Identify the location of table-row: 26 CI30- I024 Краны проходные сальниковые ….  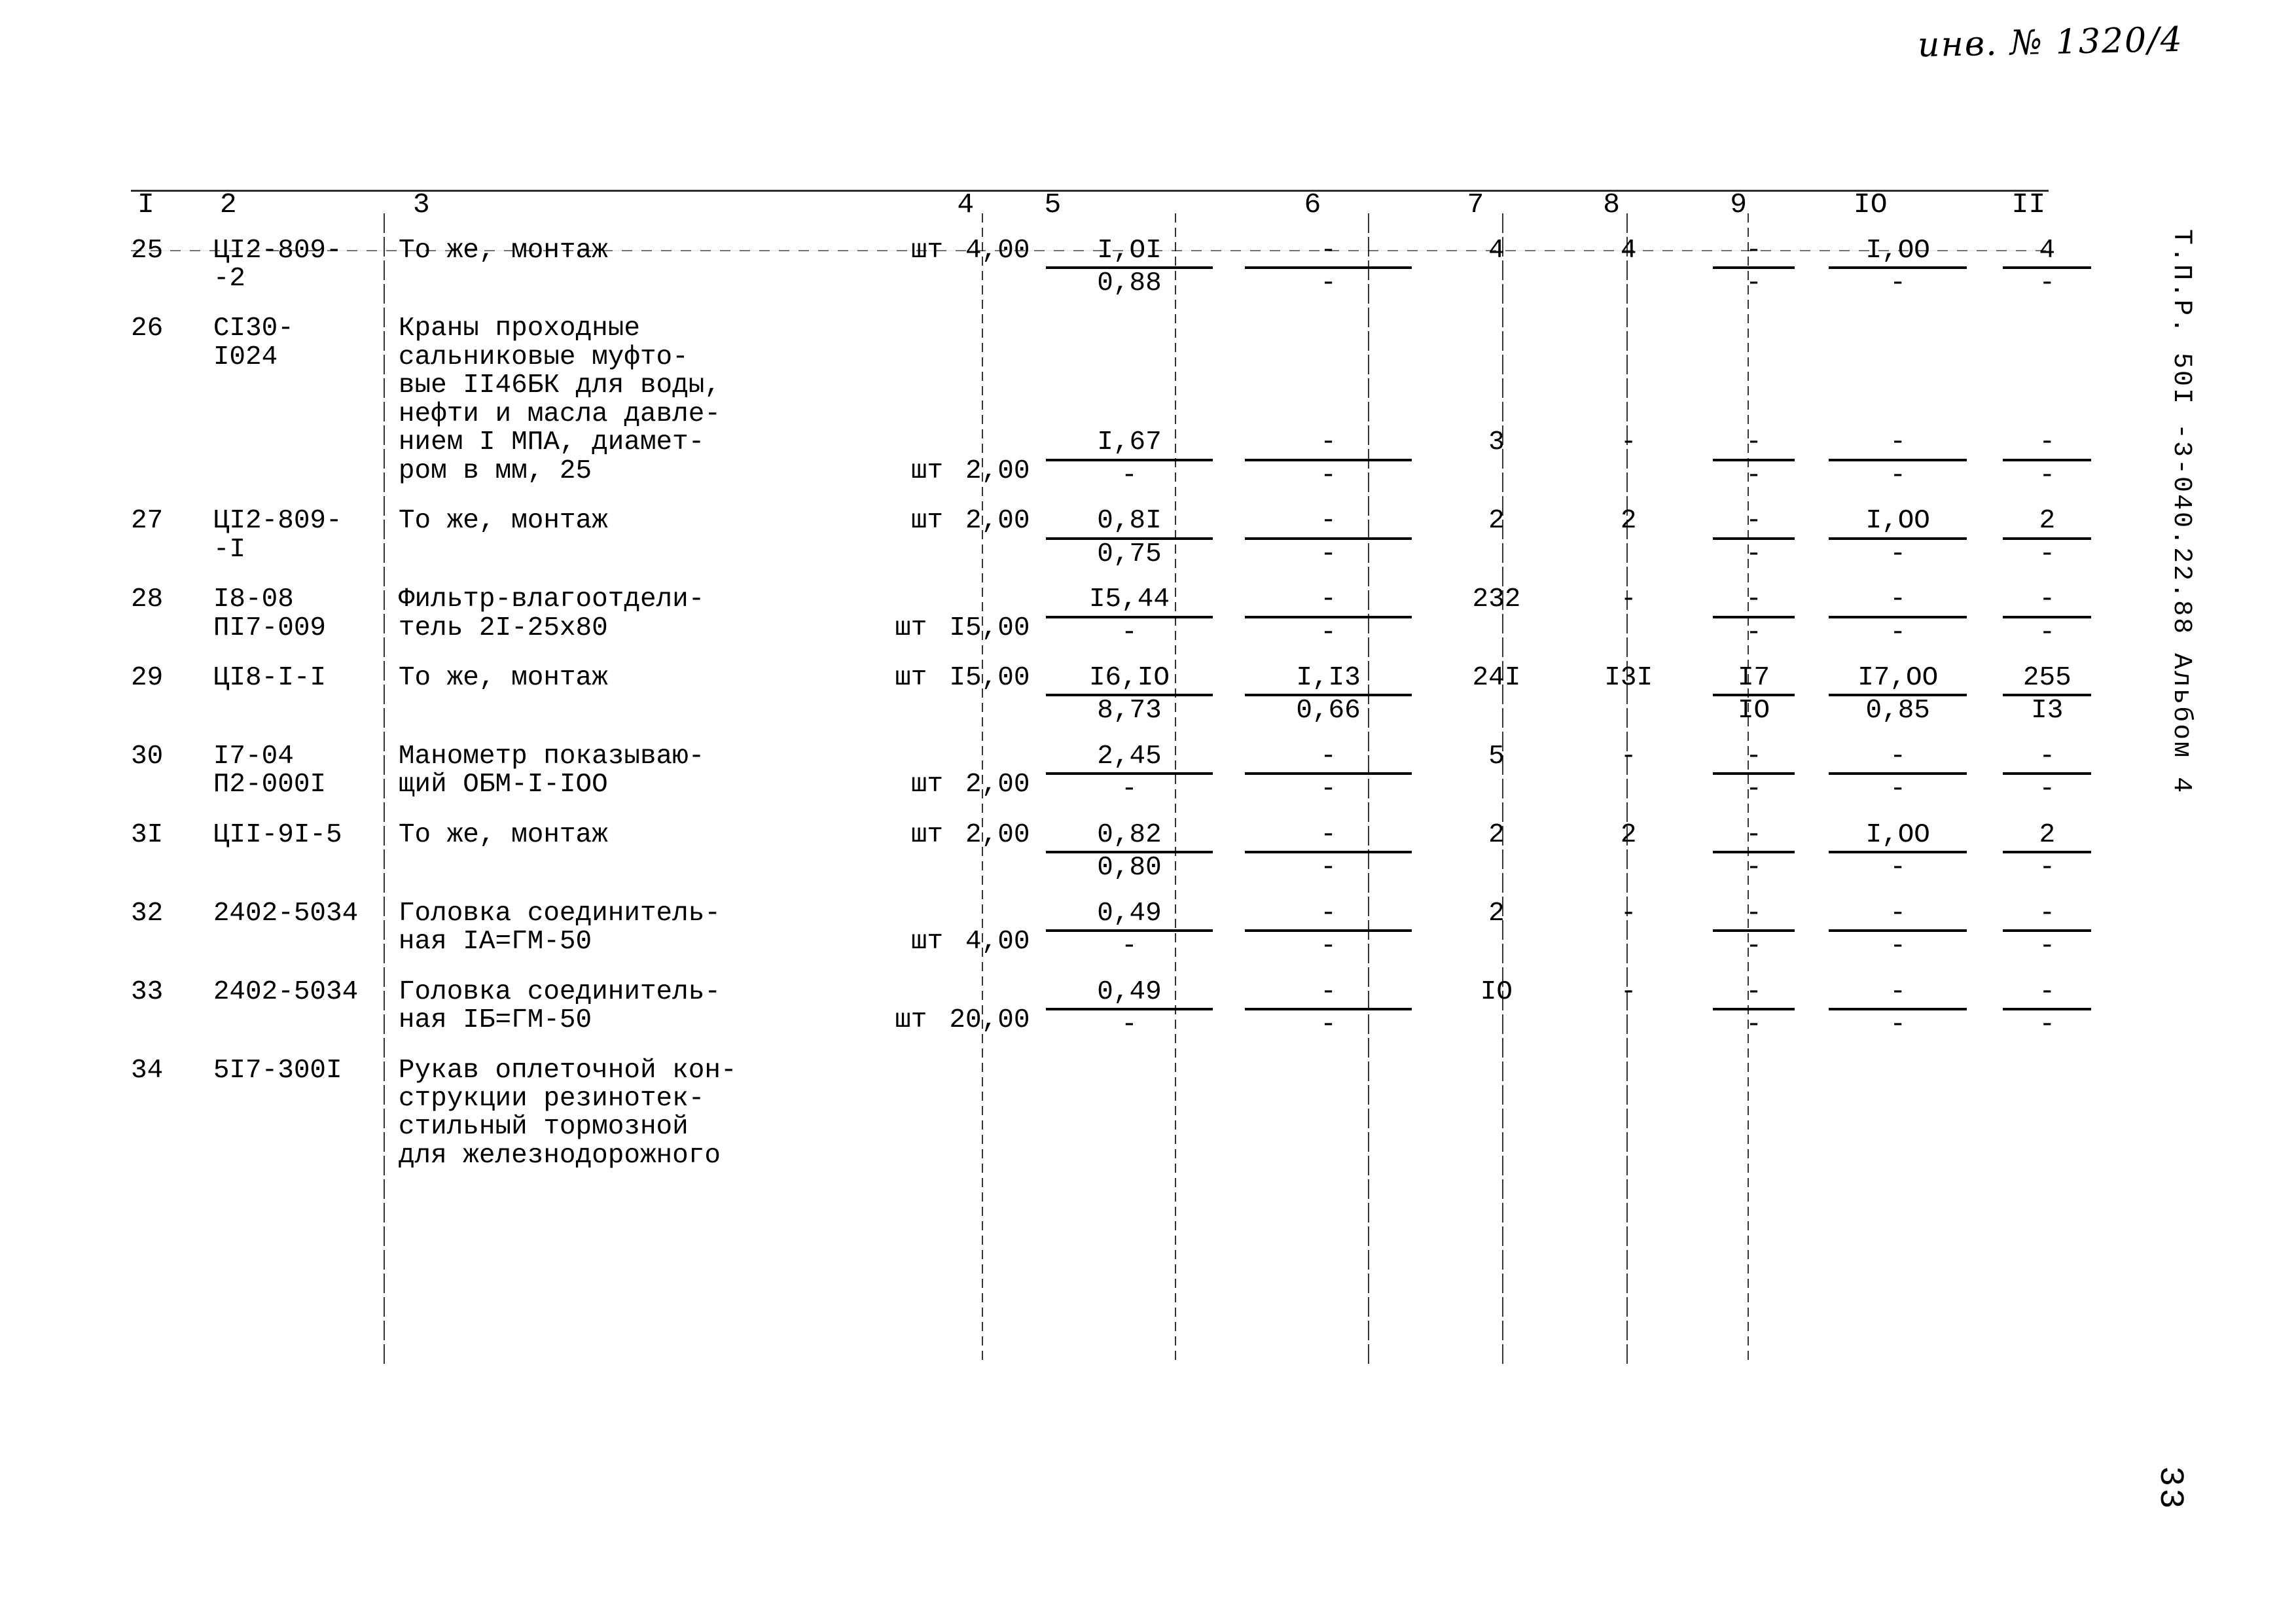
(1122, 402).